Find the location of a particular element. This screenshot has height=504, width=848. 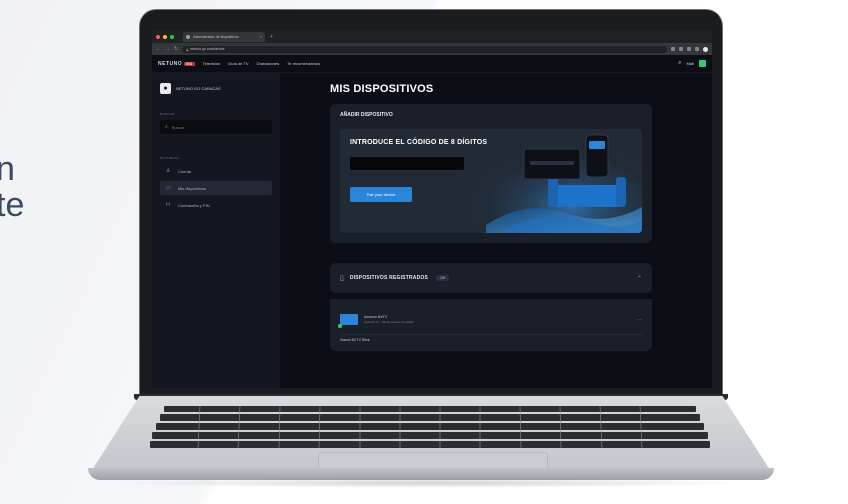

status-badge is located at coordinates (340, 326).